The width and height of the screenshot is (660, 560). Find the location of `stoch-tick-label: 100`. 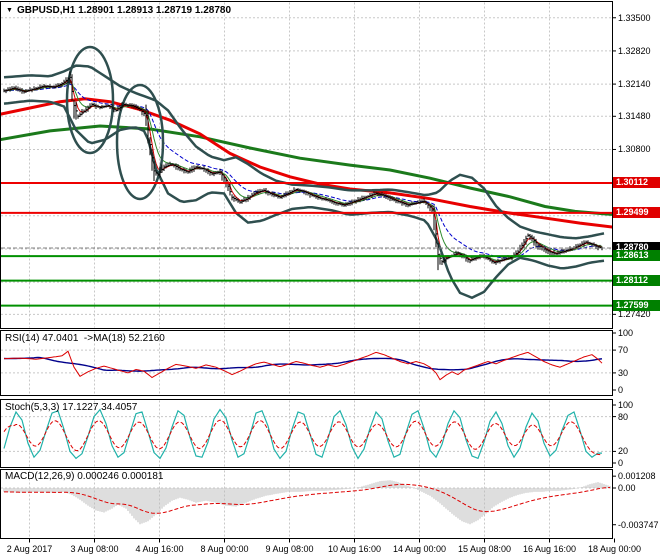

stoch-tick-label: 100 is located at coordinates (626, 405).